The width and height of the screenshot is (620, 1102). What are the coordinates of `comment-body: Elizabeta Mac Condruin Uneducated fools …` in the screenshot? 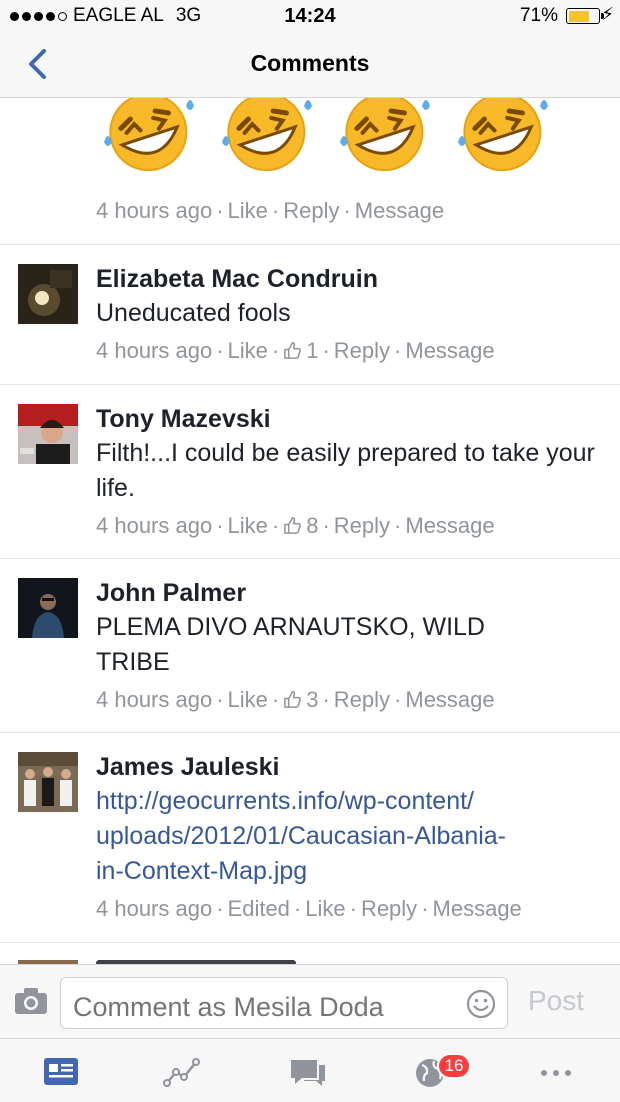 It's located at (353, 314).